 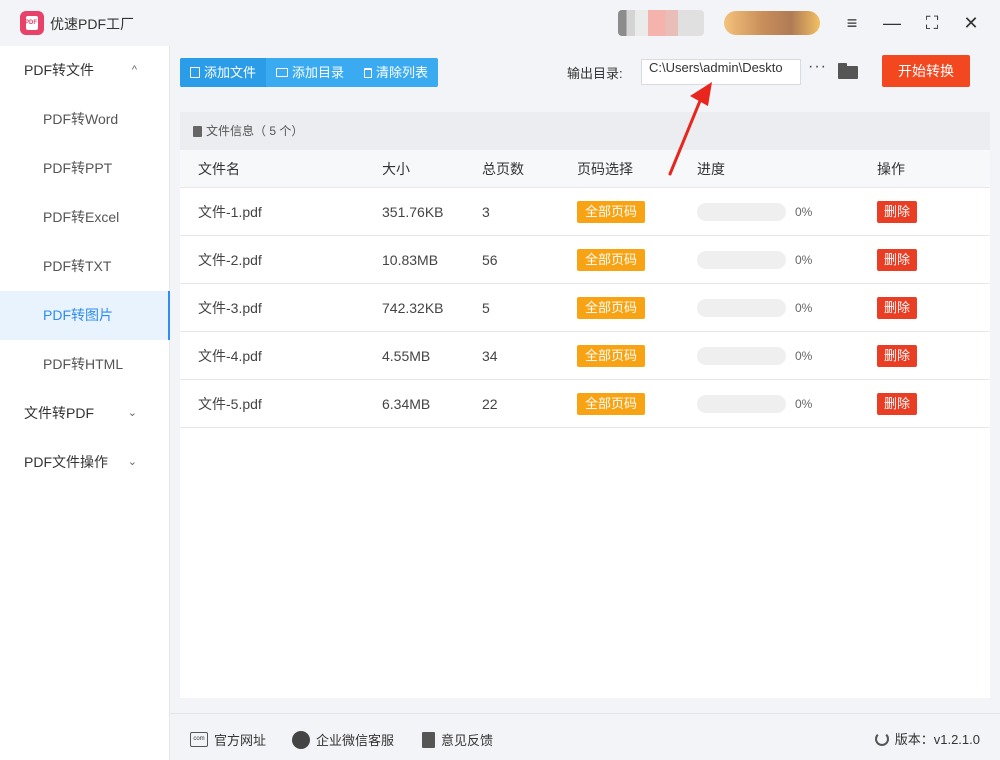 I want to click on start-convert-button: 开始转换, so click(x=926, y=71).